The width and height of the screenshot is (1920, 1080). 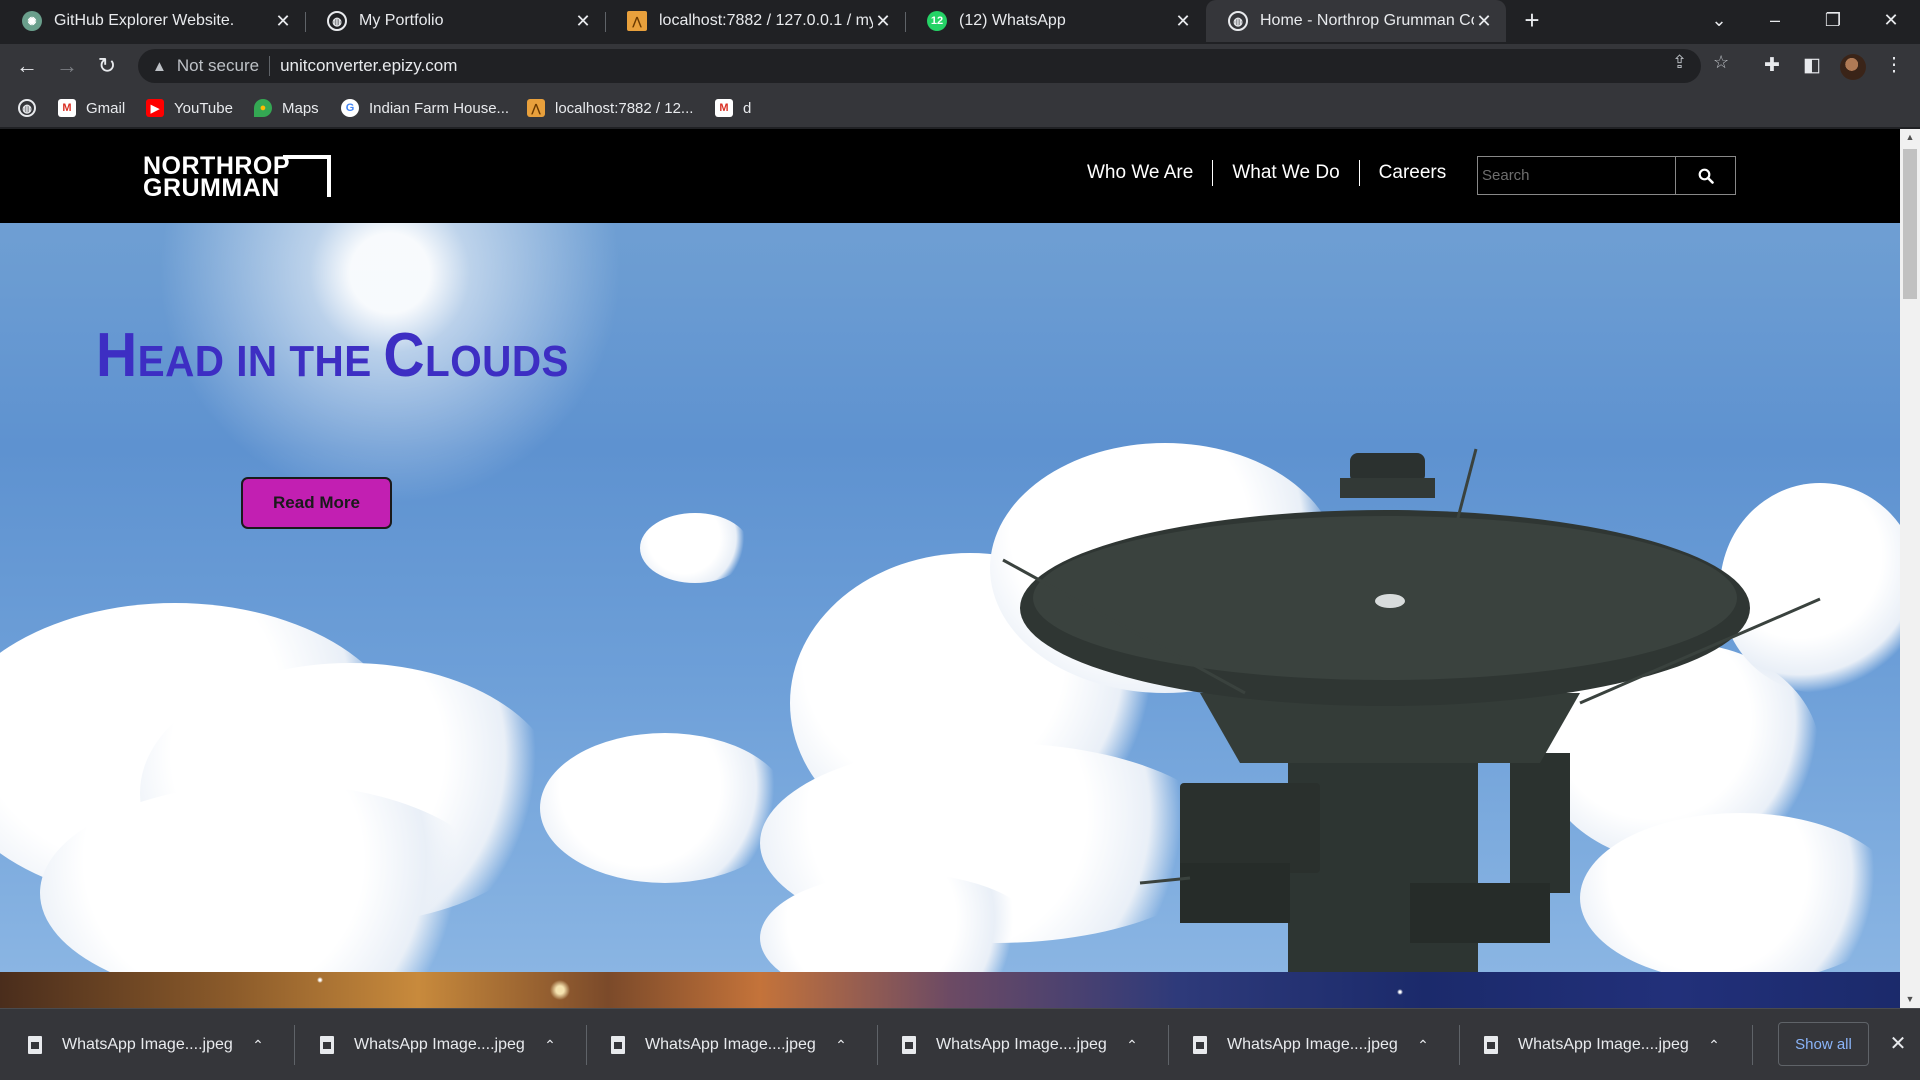 I want to click on scroll-up-icon: ▲, so click(x=1910, y=137).